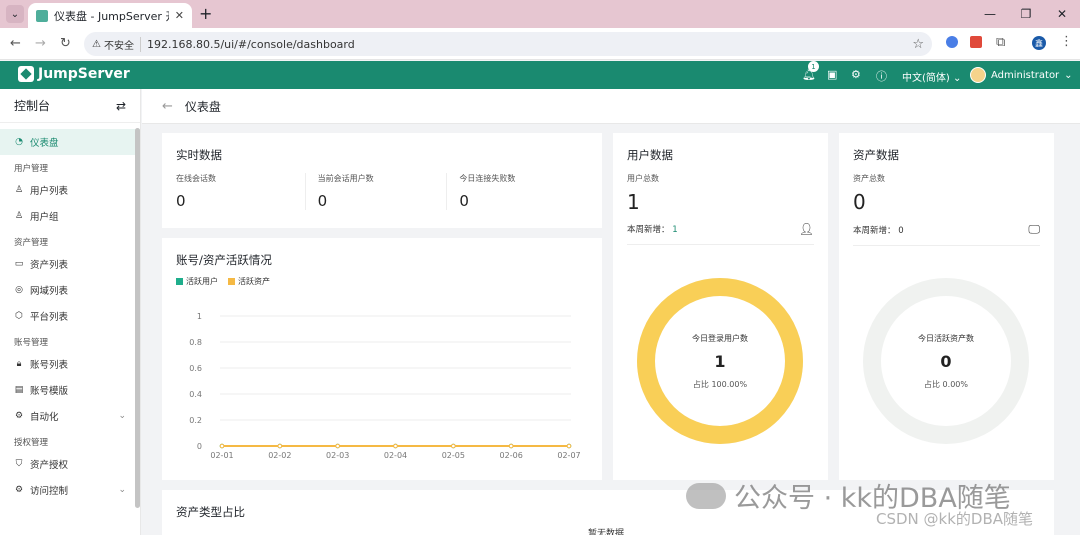 Image resolution: width=1080 pixels, height=535 pixels. Describe the element at coordinates (931, 76) in the screenshot. I see `language-selector: 中文(简体) ⌄` at that location.